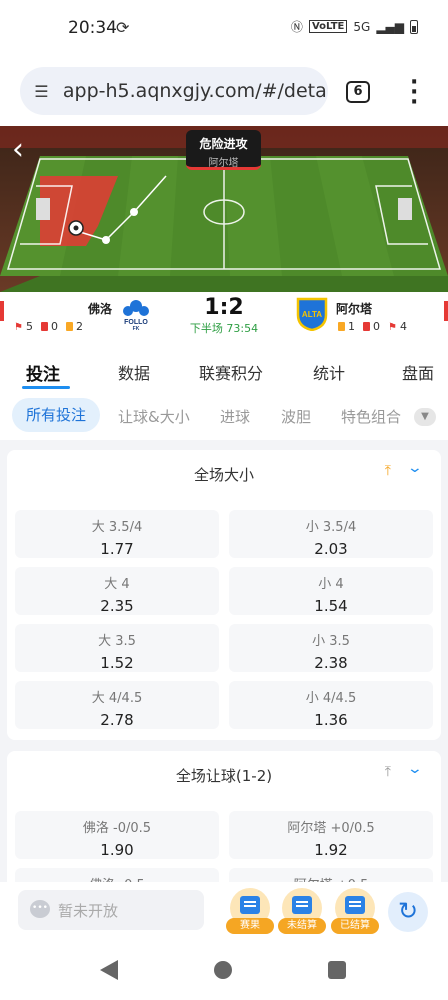  I want to click on odds-value: 1.77, so click(117, 549).